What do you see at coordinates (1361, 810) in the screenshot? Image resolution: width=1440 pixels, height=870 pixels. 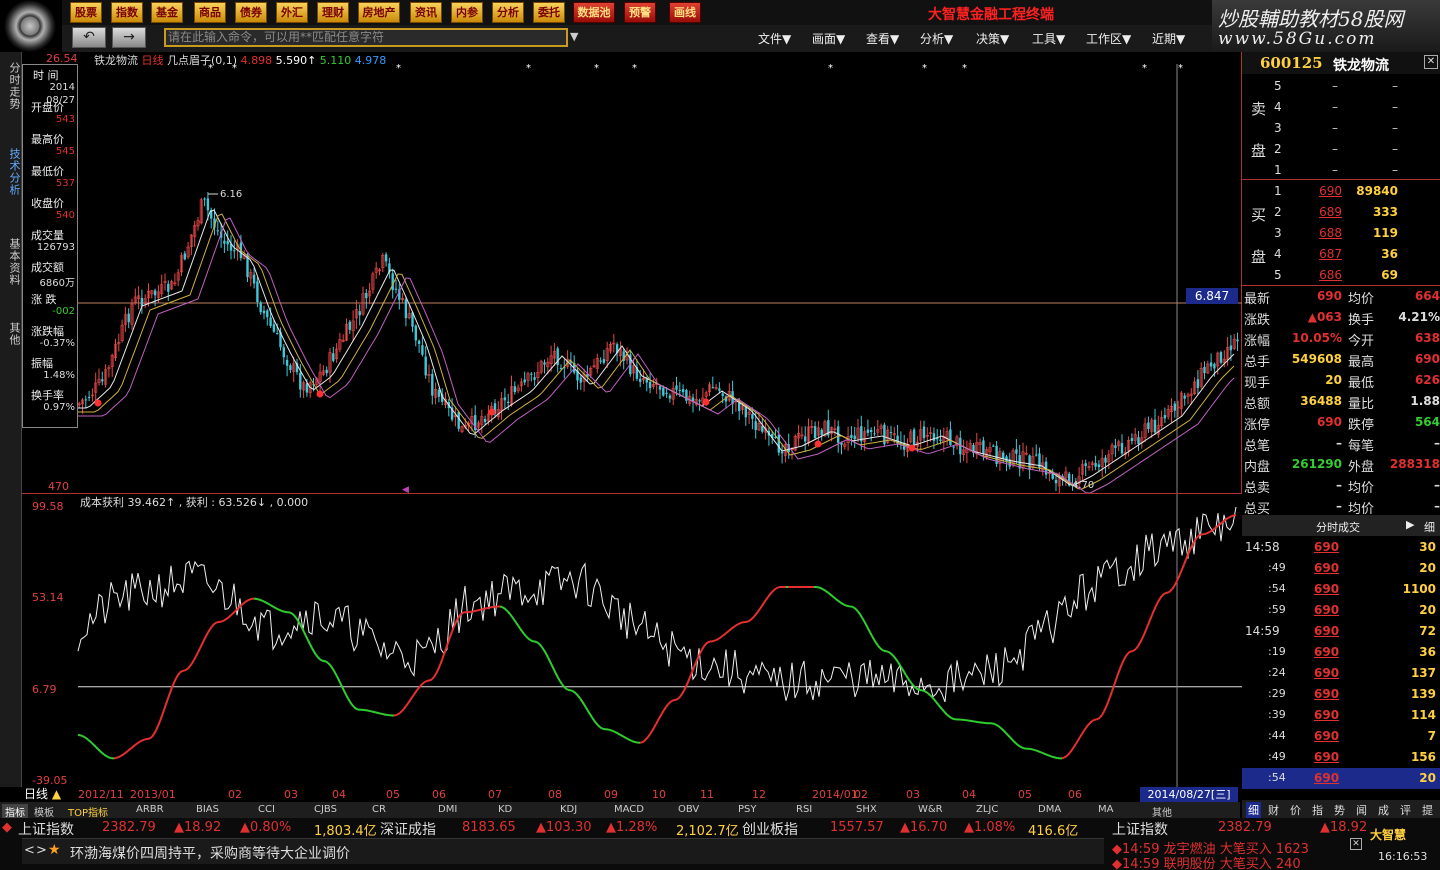 I see `quote-tab-5: 闻` at bounding box center [1361, 810].